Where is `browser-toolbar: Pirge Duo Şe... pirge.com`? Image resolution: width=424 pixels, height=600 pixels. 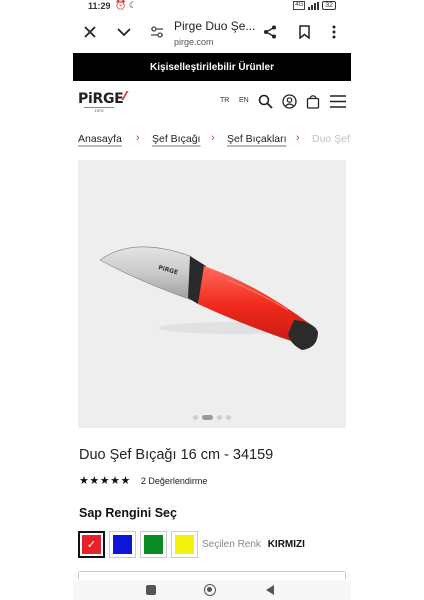
browser-toolbar: Pirge Duo Şe... pirge.com is located at coordinates (212, 33).